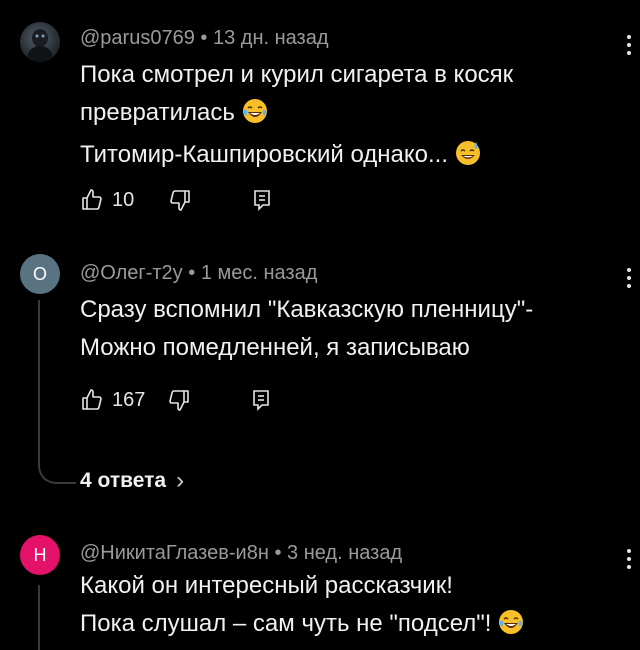  I want to click on comment-meta: @Олег-т2у • 1 мес. назад, so click(198, 273).